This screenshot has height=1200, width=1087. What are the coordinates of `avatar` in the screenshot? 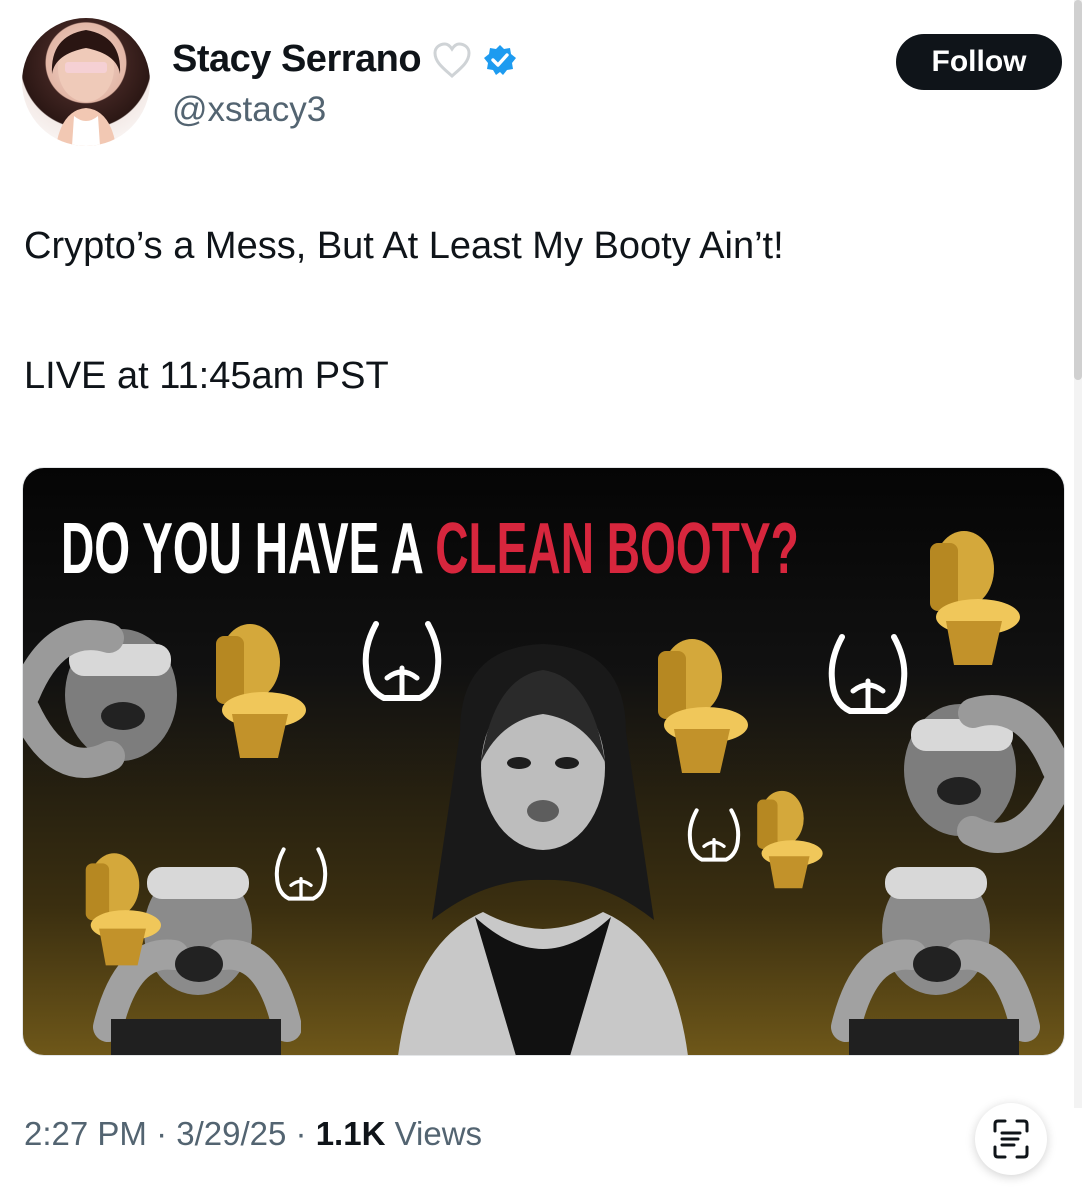 It's located at (86, 82).